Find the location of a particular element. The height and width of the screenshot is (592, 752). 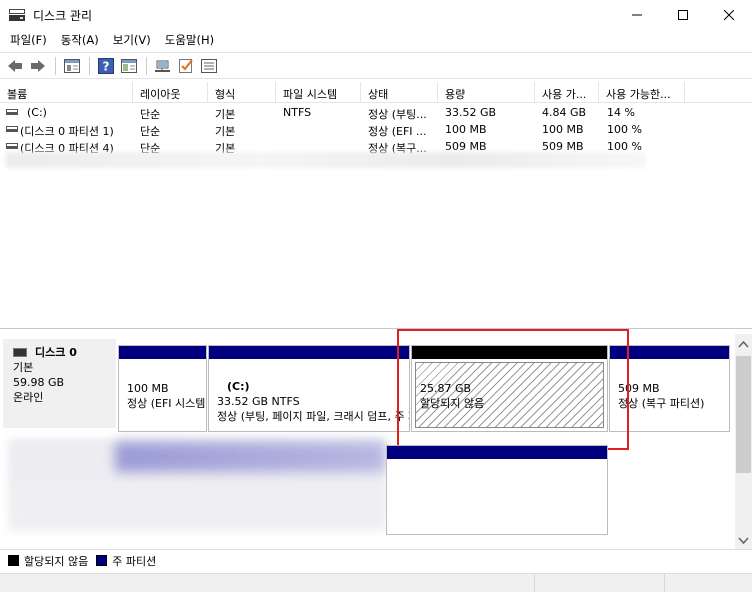

primary-swatch is located at coordinates (102, 560).